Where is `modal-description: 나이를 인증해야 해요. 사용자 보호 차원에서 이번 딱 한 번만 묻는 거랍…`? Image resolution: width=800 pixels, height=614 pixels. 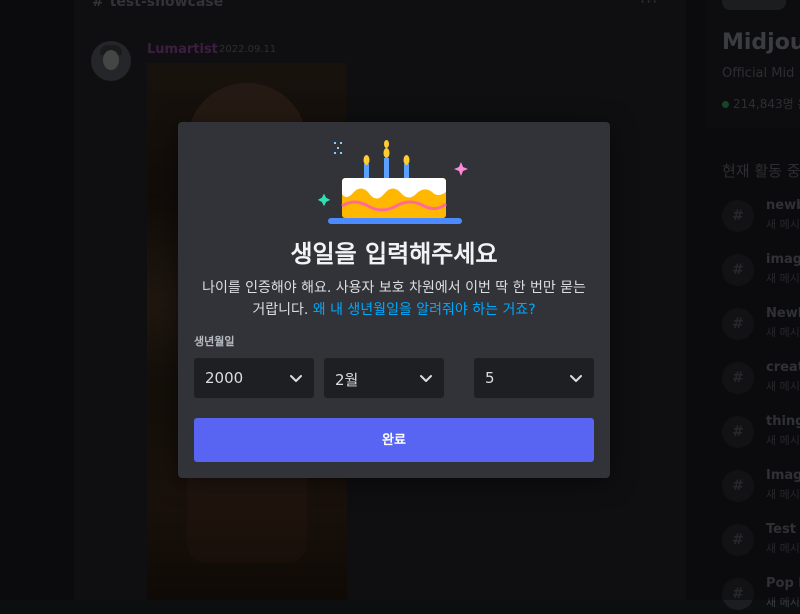 modal-description: 나이를 인증해야 해요. 사용자 보호 차원에서 이번 딱 한 번만 묻는 거랍… is located at coordinates (394, 299).